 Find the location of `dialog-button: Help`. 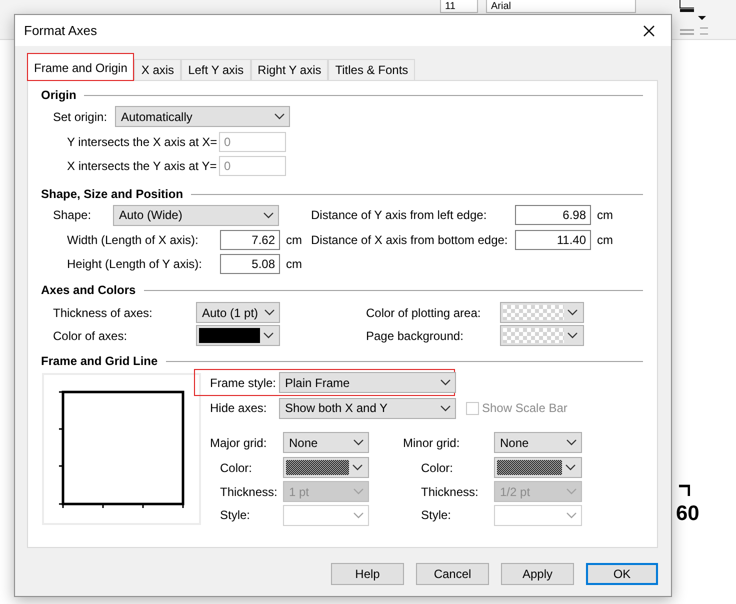

dialog-button: Help is located at coordinates (367, 574).